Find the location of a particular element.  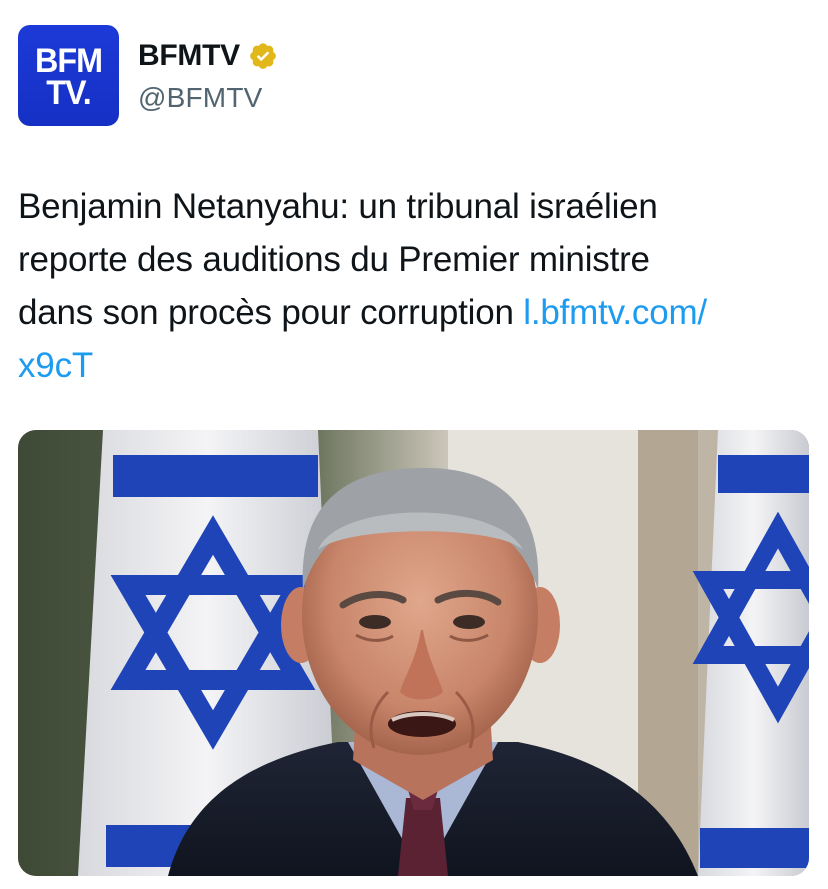

verified-badge-icon is located at coordinates (263, 56).